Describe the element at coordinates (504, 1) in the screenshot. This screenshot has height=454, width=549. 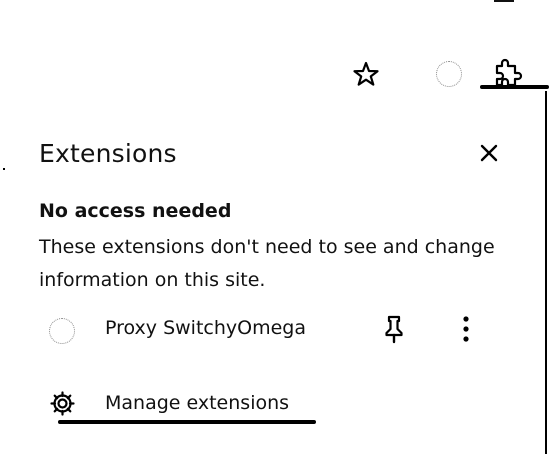
I see `toolbar-fragment` at that location.